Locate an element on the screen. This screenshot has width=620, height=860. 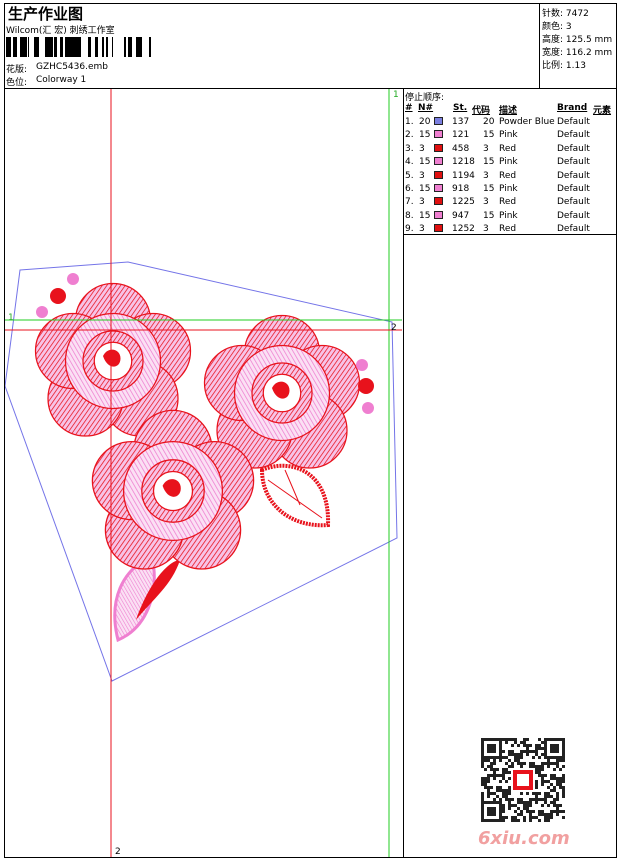
spec-stitches: 针数: 7472 is located at coordinates (565, 14).